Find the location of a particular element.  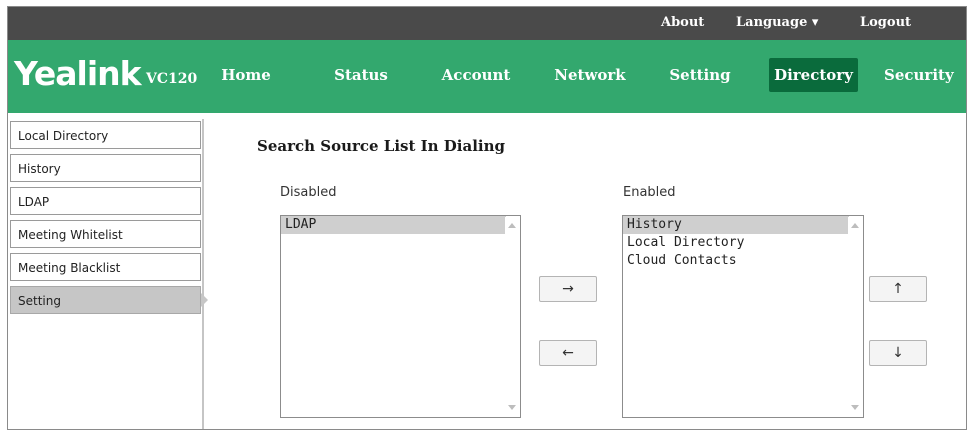

language-menu: Language ▾ is located at coordinates (777, 22).